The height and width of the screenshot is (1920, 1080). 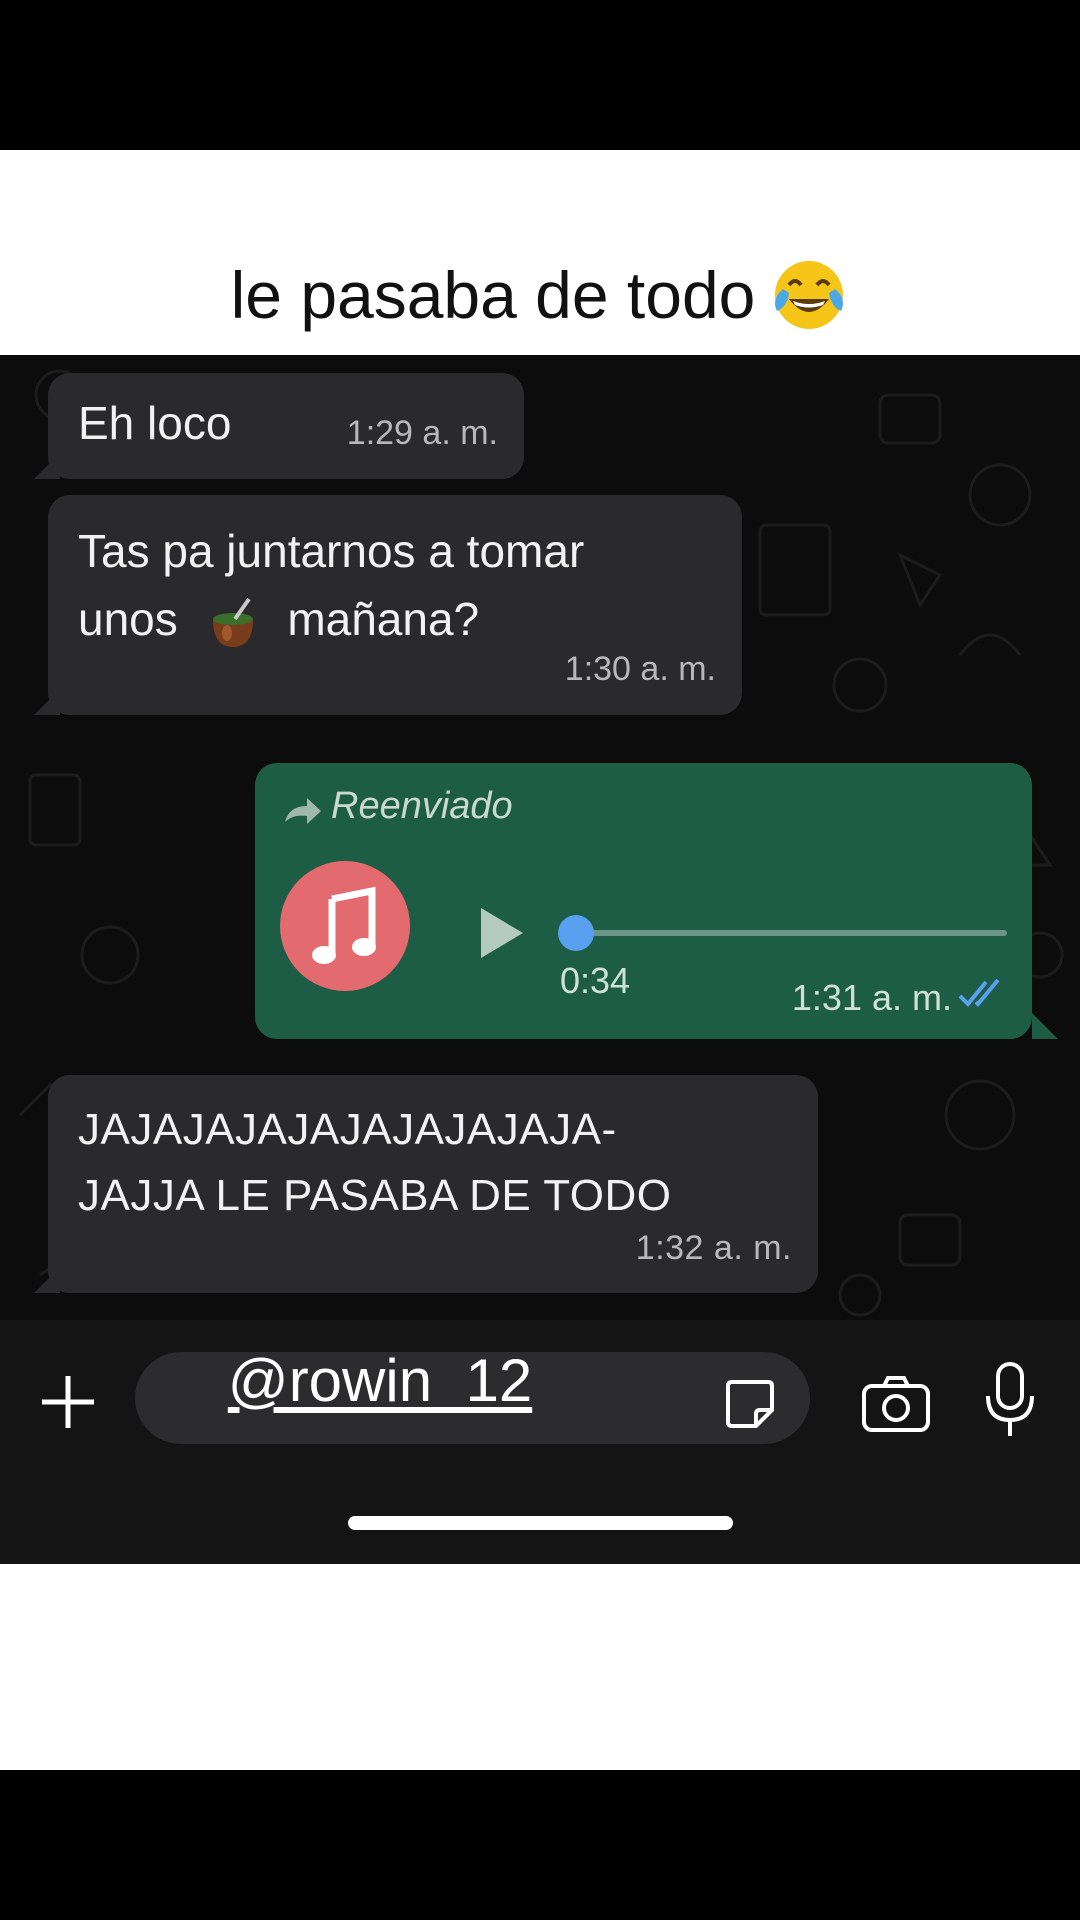 What do you see at coordinates (576, 933) in the screenshot?
I see `audio-scrubber-handle` at bounding box center [576, 933].